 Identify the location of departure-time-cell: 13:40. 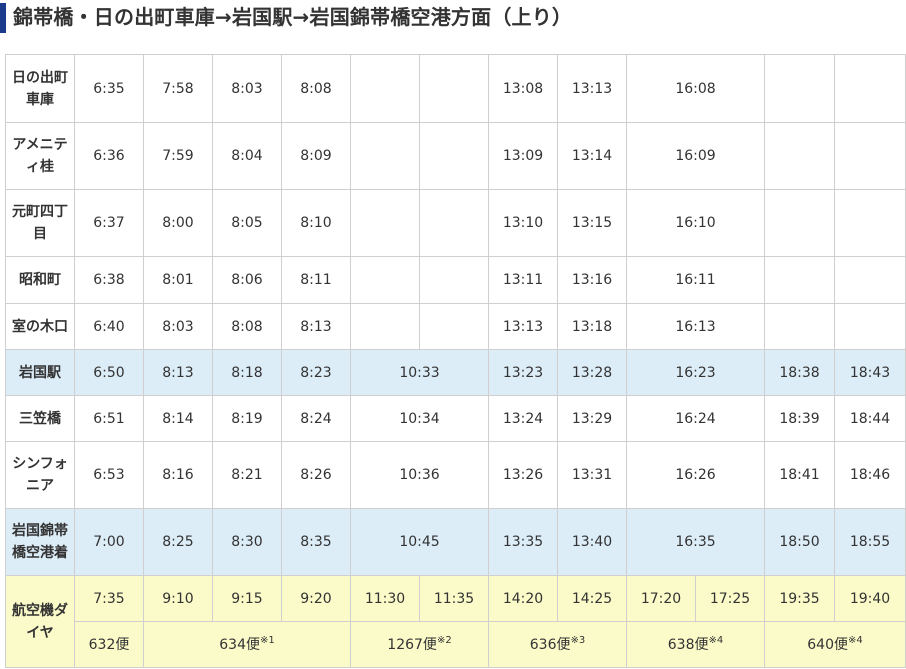
(592, 542).